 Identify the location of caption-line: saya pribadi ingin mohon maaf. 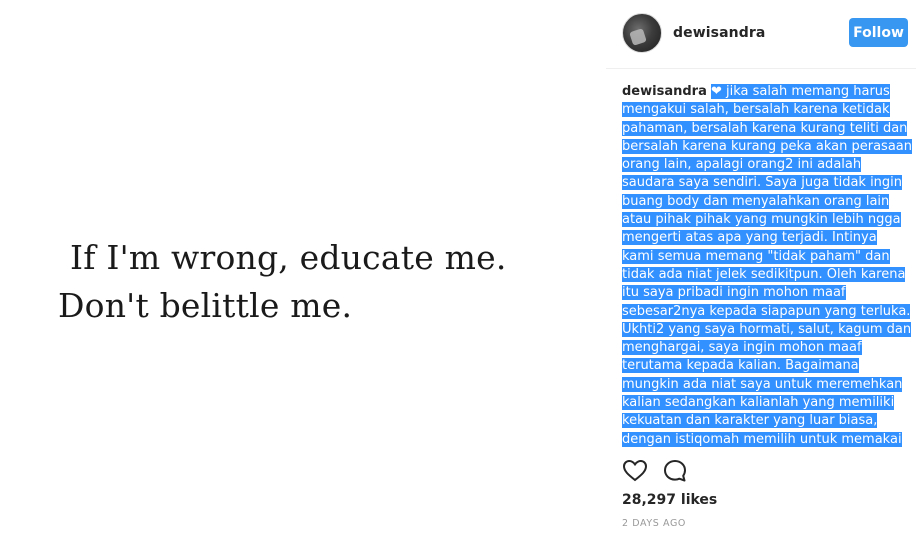
(744, 293).